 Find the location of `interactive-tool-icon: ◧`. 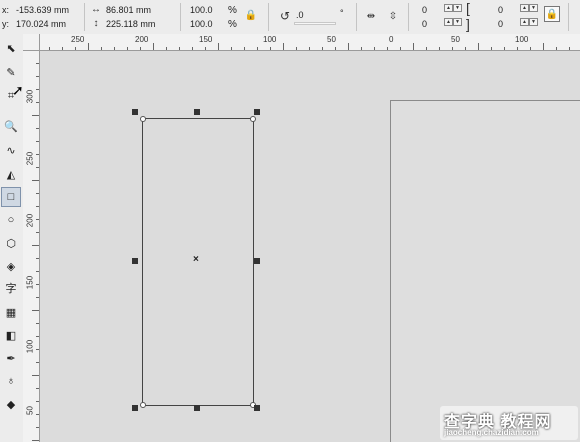

interactive-tool-icon: ◧ is located at coordinates (11, 335).